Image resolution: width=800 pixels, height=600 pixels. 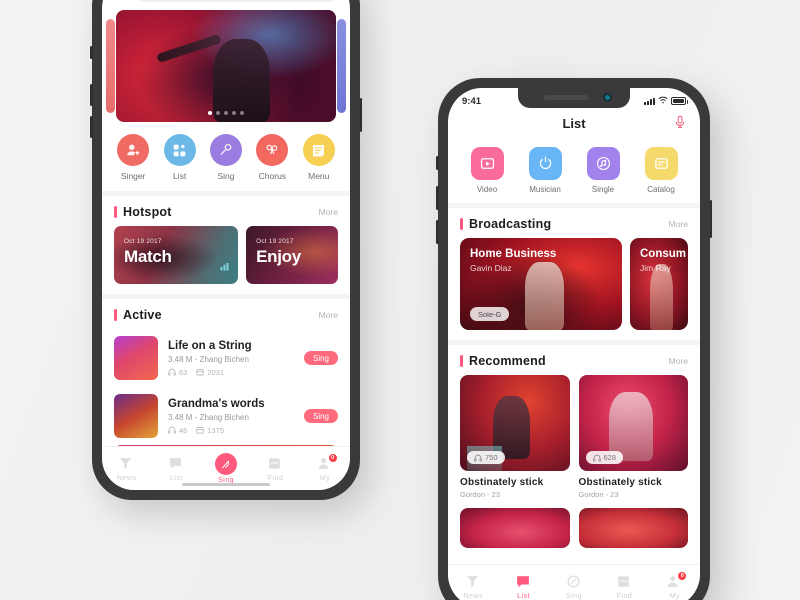 I want to click on menu-lines-icon, so click(x=318, y=150).